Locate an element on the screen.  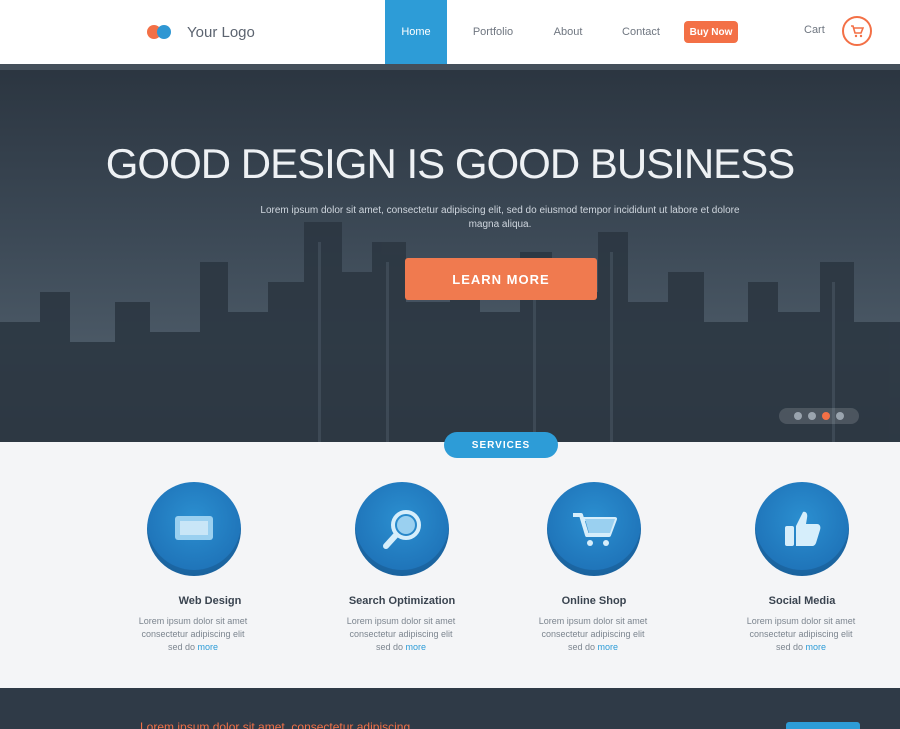
service-title: Social Media is located at coordinates (802, 601).